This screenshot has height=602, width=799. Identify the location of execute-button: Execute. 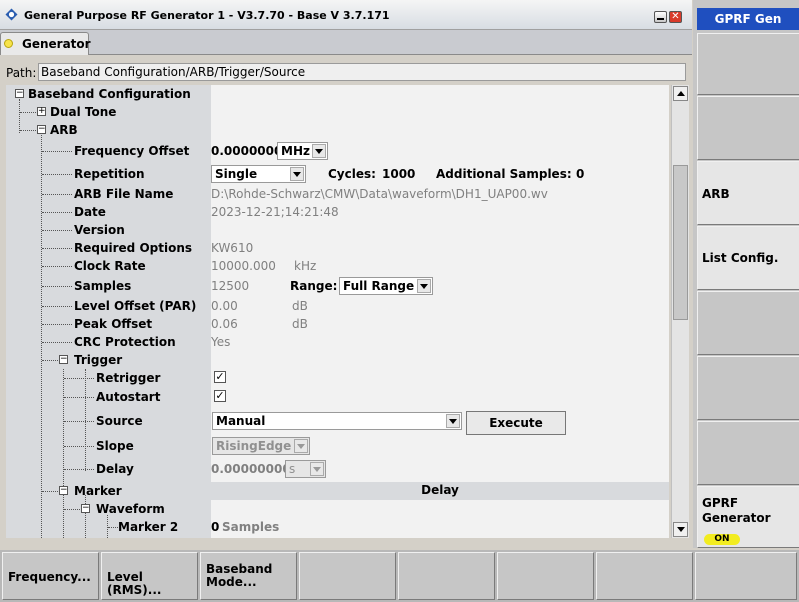
(516, 423).